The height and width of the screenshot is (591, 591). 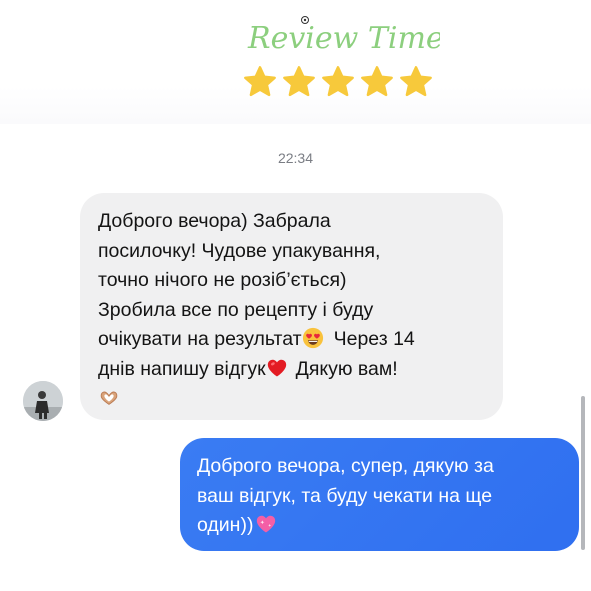 What do you see at coordinates (200, 339) in the screenshot?
I see `message-fragment: очікувати на результат` at bounding box center [200, 339].